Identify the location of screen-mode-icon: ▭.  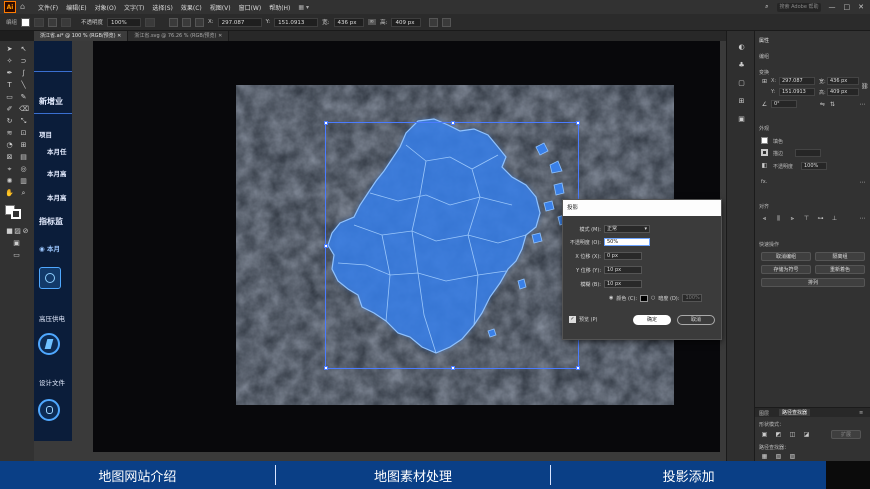
(16, 255).